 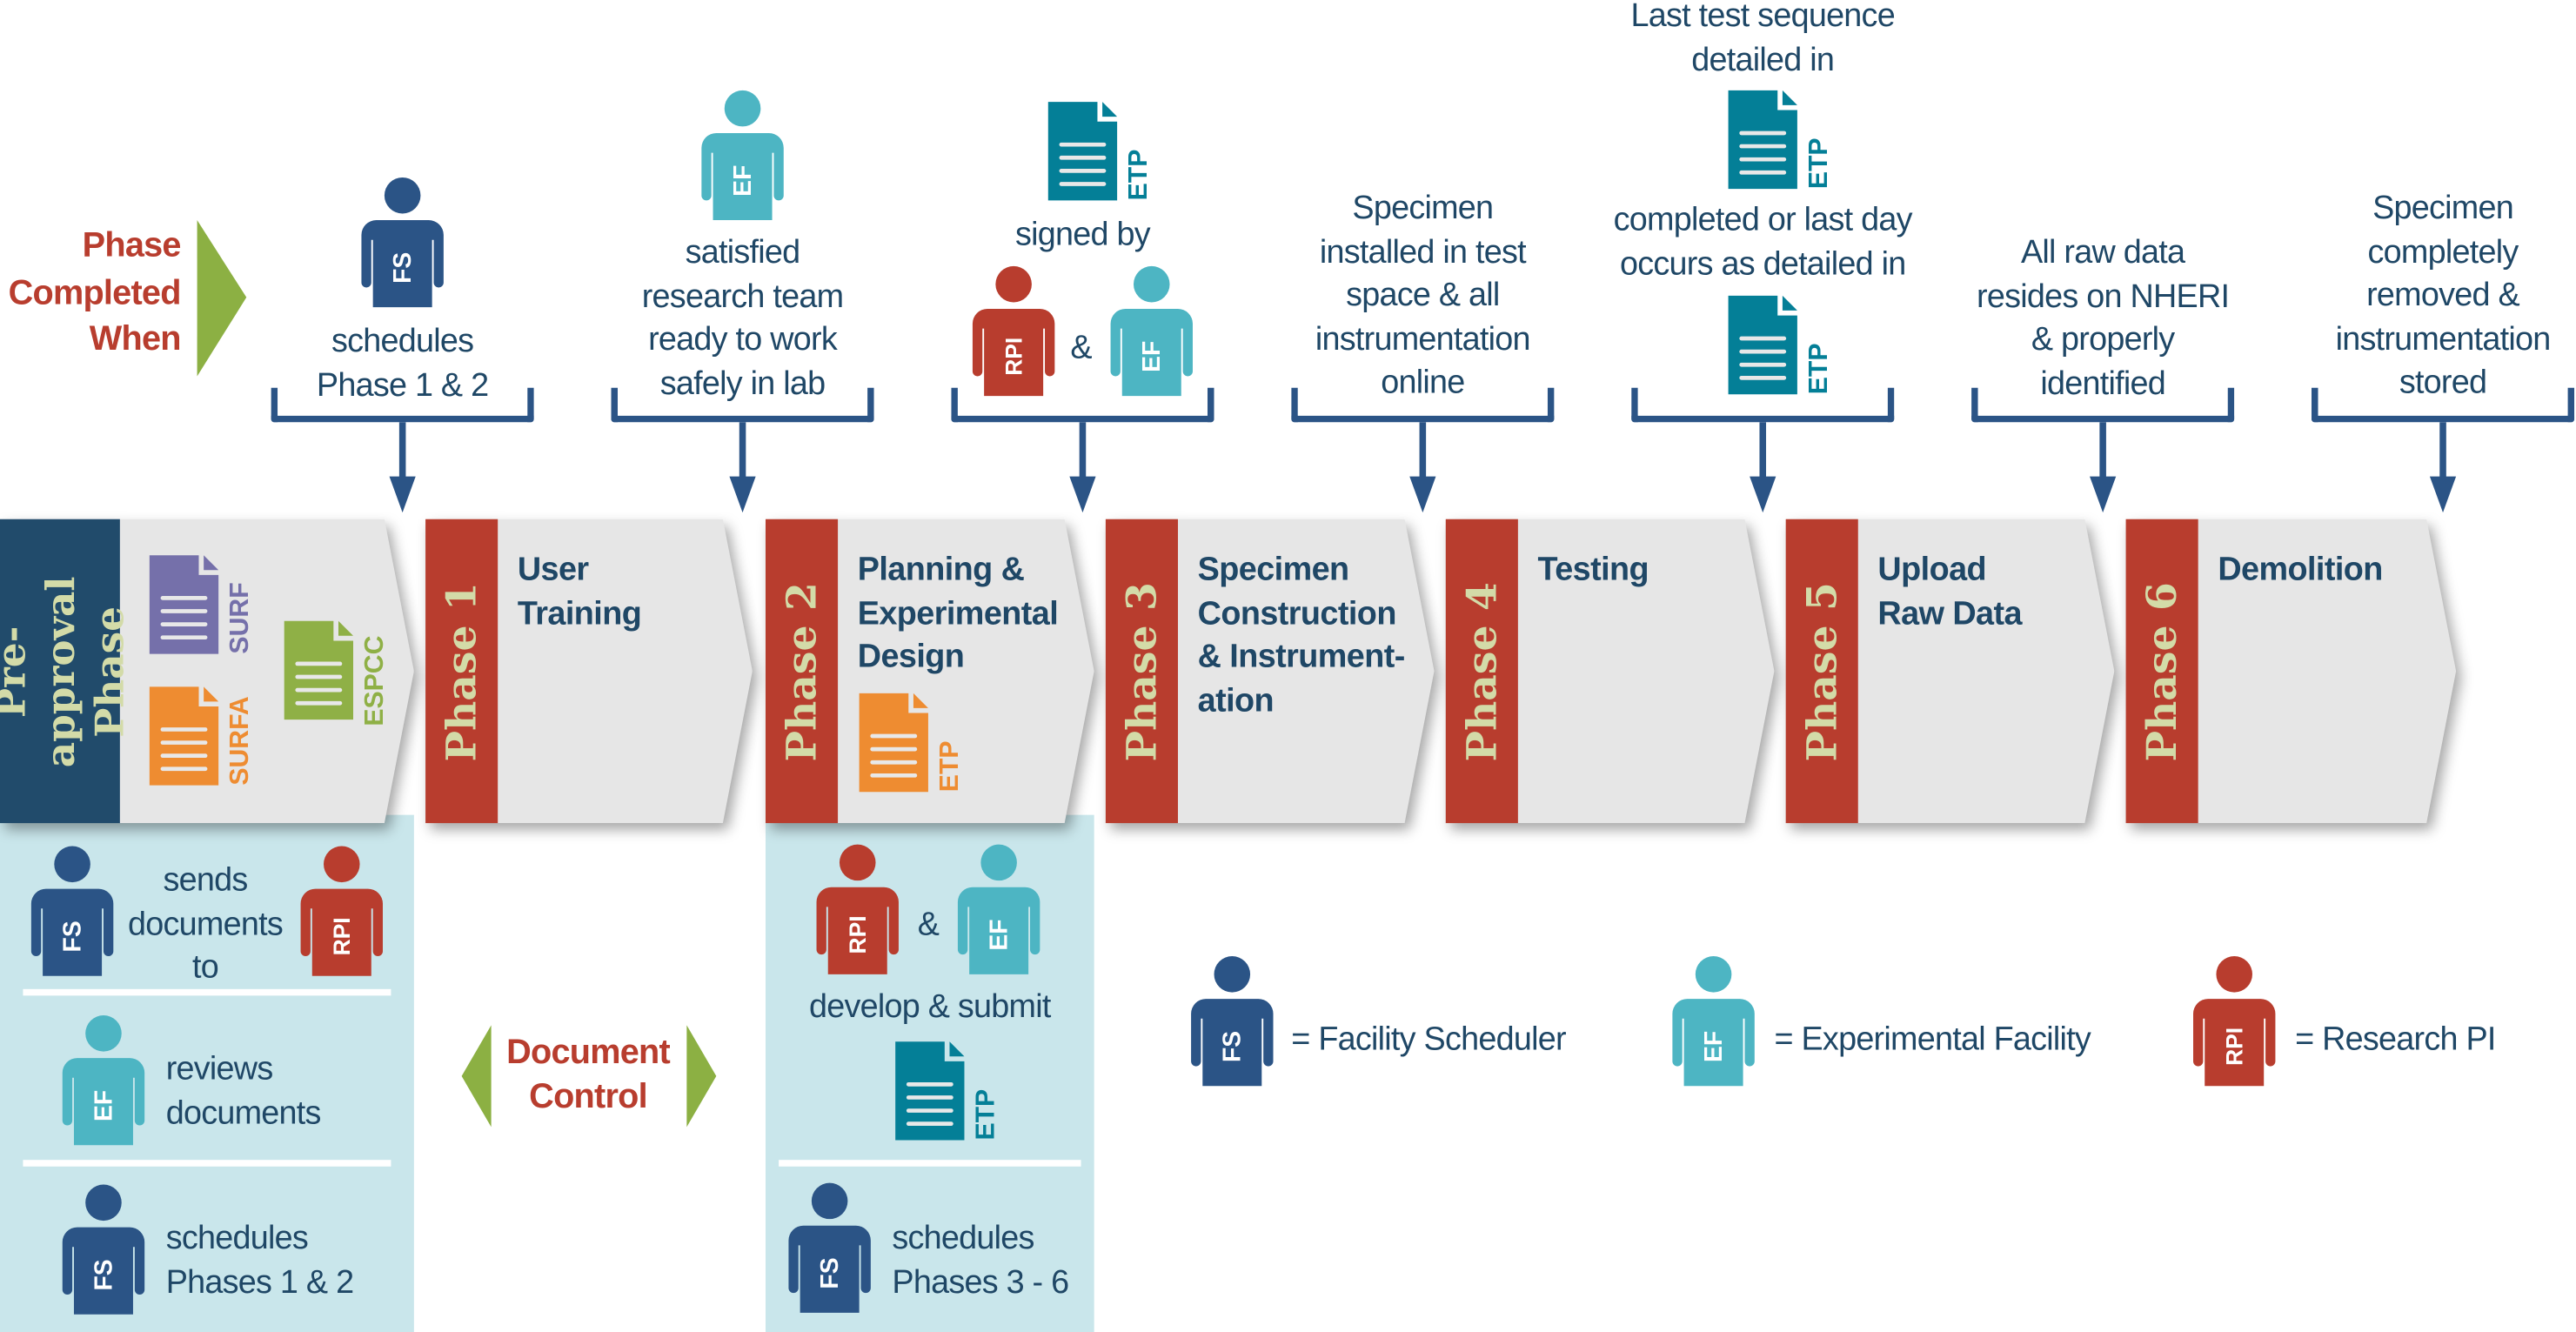 I want to click on phase5-completion-text-top: Last test sequence detailed in, so click(x=1762, y=39).